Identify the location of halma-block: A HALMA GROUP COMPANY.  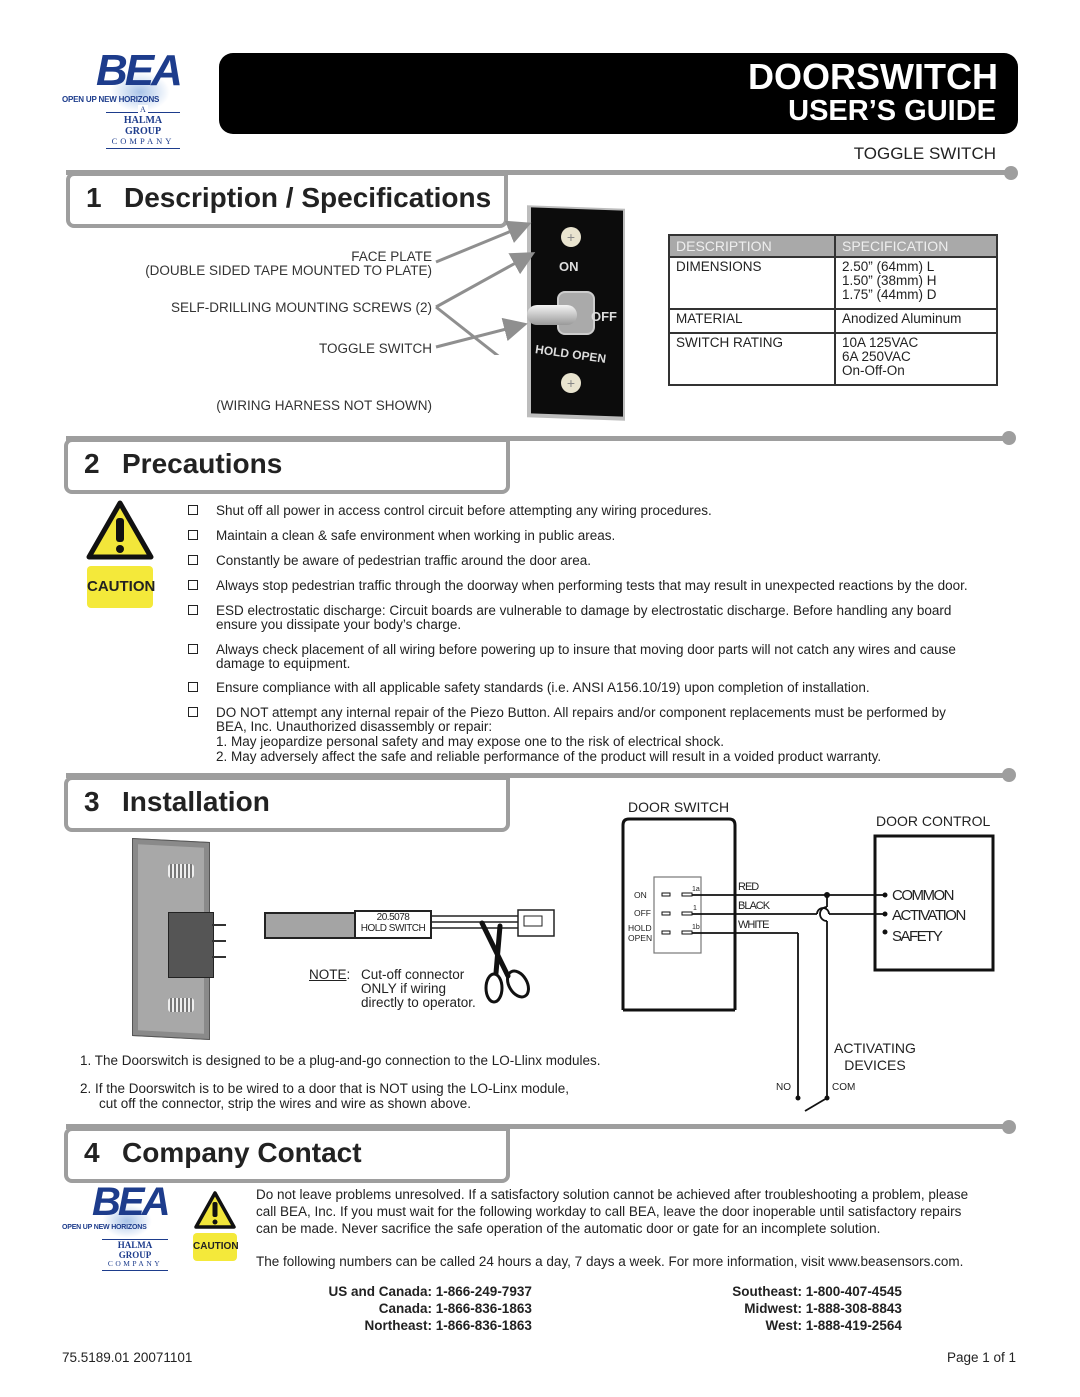
(143, 127).